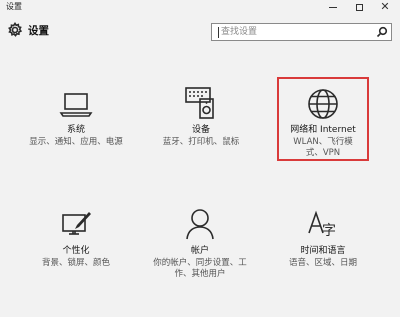 This screenshot has height=317, width=400. Describe the element at coordinates (200, 268) in the screenshot. I see `tile-description: 你的帐户、同步设置、工作、其他用户` at that location.